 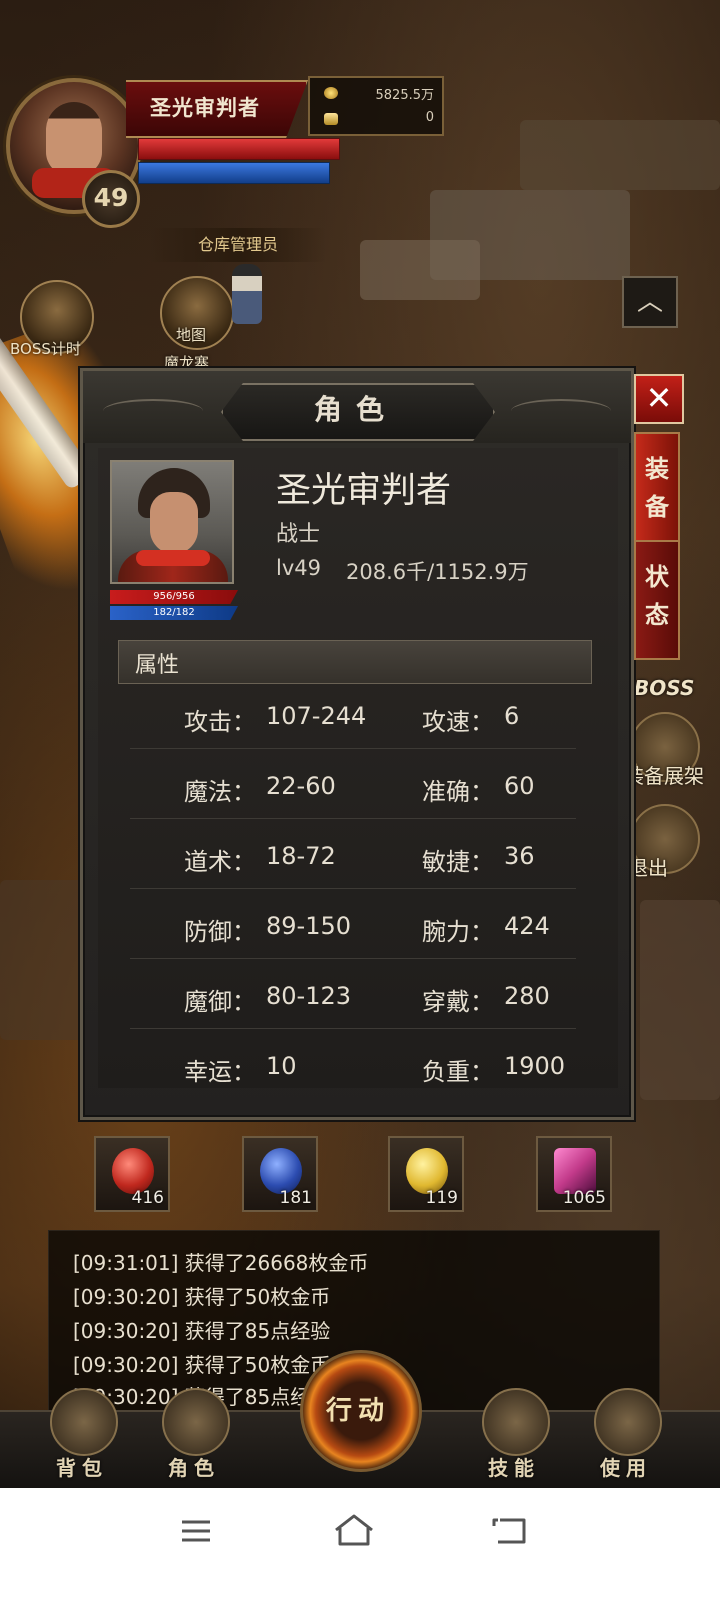 What do you see at coordinates (111, 199) in the screenshot?
I see `player-level-badge: 49` at bounding box center [111, 199].